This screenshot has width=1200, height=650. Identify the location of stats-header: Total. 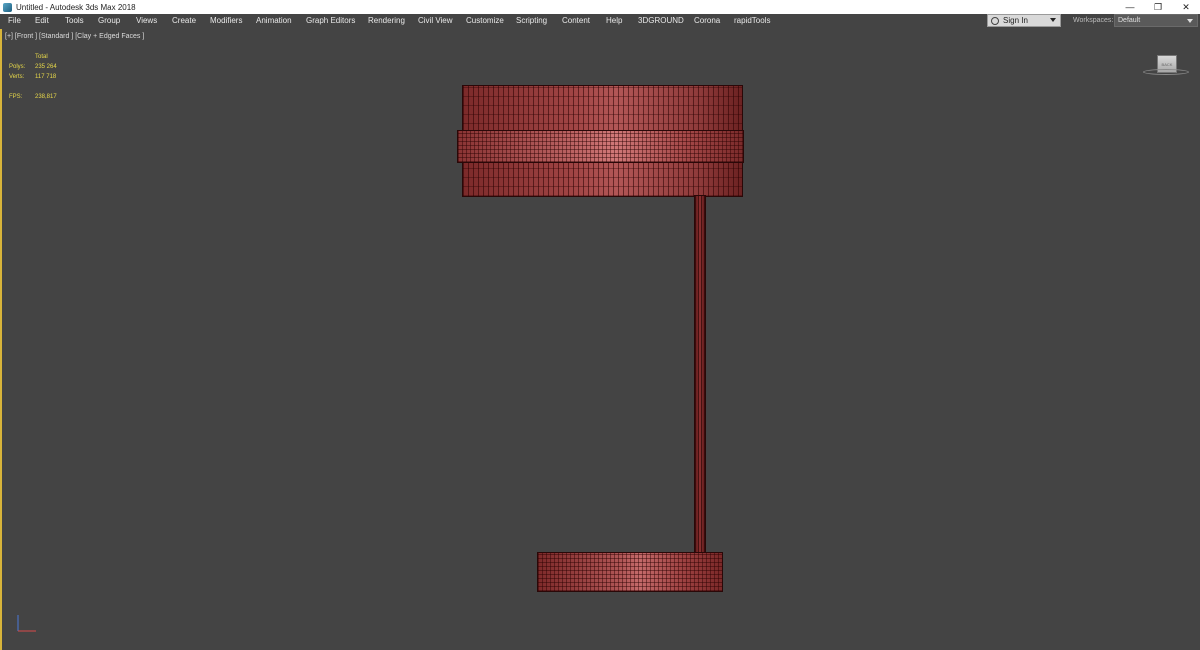
(41, 57).